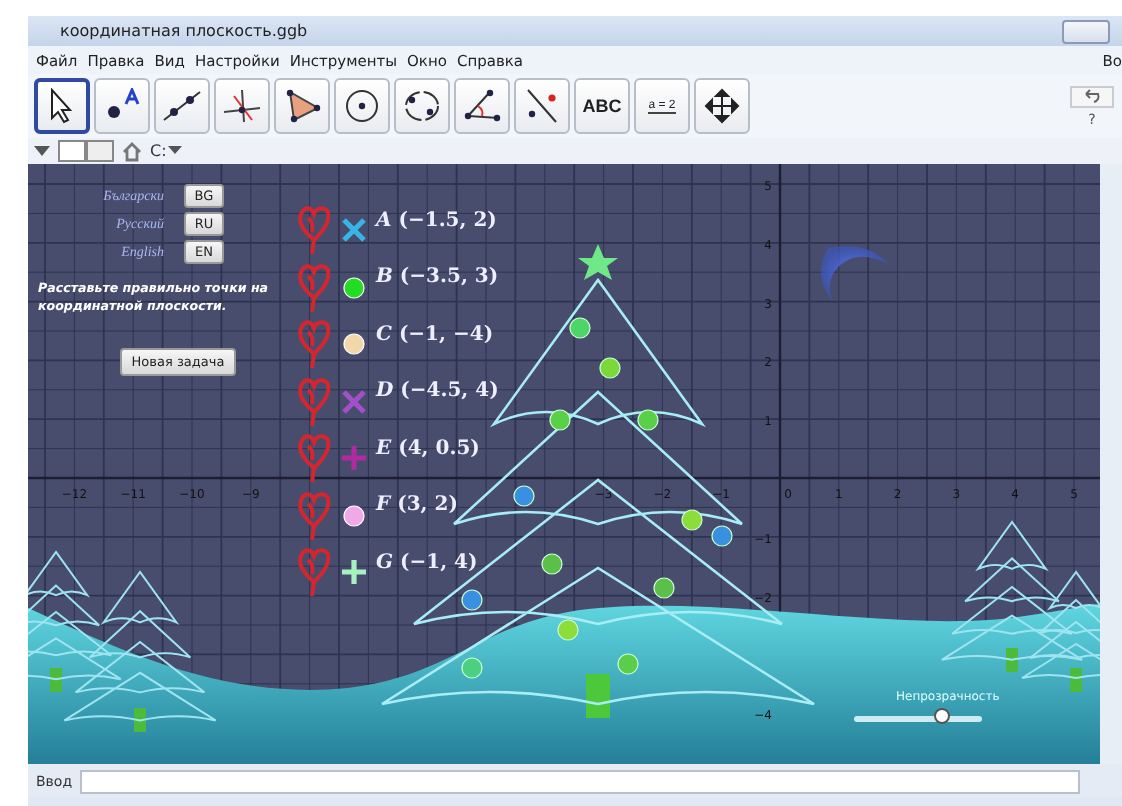  I want to click on drive-dropdown: C:, so click(166, 151).